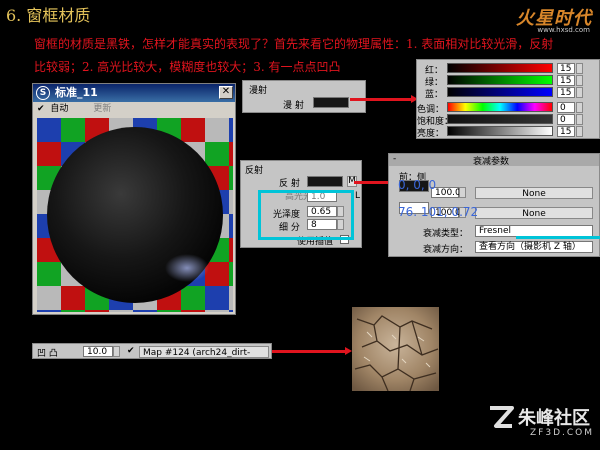 This screenshot has height=450, width=600. Describe the element at coordinates (394, 159) in the screenshot. I see `collapse-icon: -` at that location.